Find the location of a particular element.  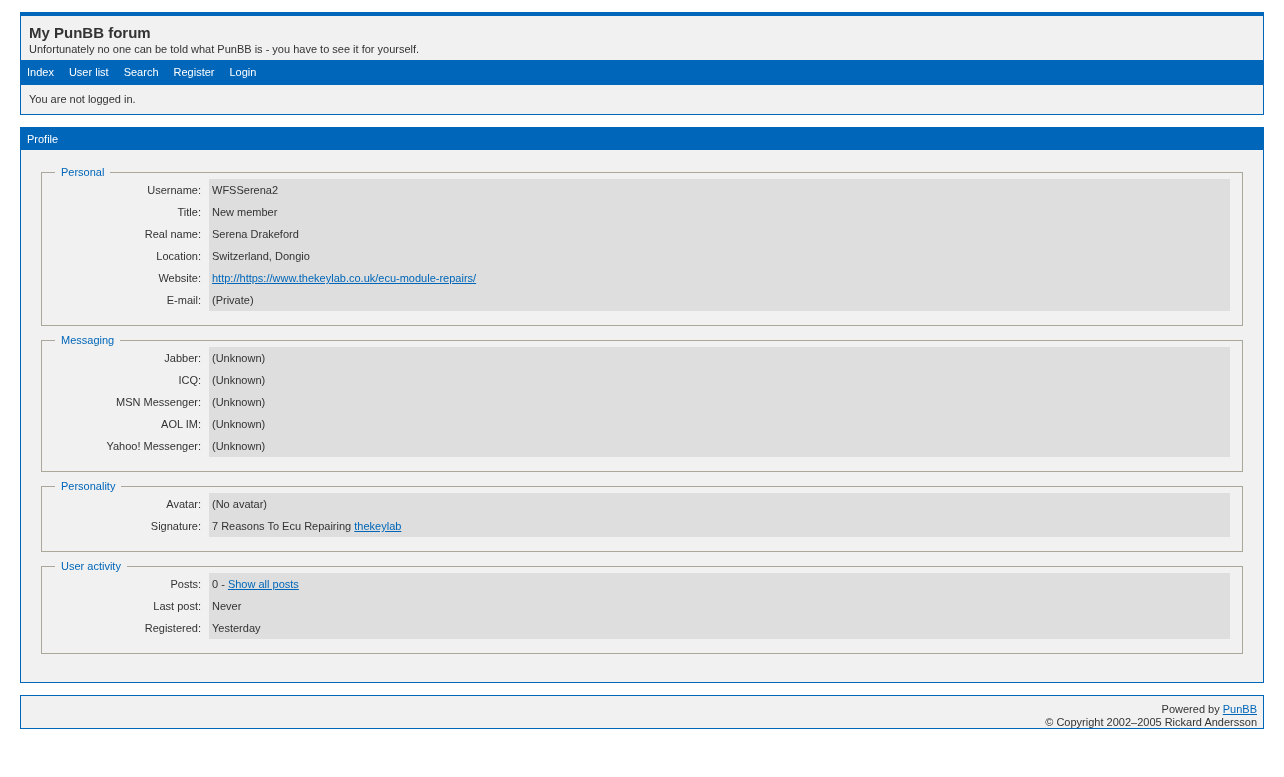

field-value: (Private) is located at coordinates (719, 300).